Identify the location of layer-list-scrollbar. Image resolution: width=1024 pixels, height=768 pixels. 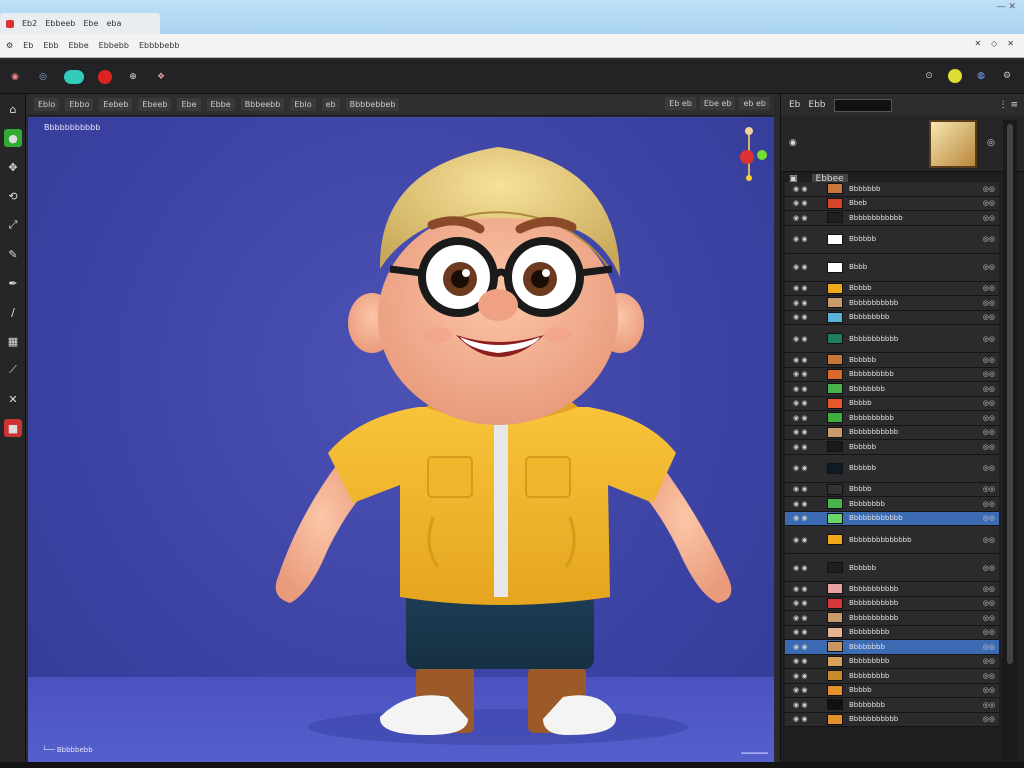
(1010, 440).